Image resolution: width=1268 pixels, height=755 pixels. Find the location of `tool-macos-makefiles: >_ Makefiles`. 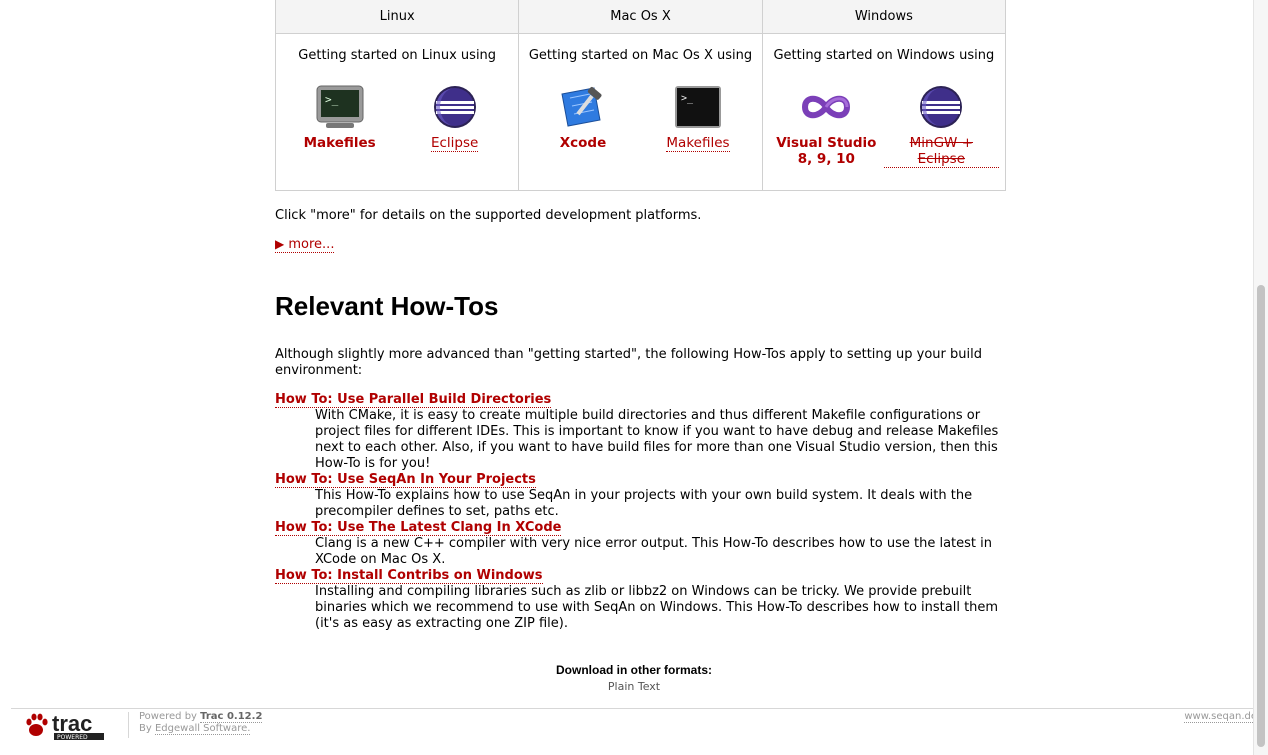

tool-macos-makefiles: >_ Makefiles is located at coordinates (697, 118).